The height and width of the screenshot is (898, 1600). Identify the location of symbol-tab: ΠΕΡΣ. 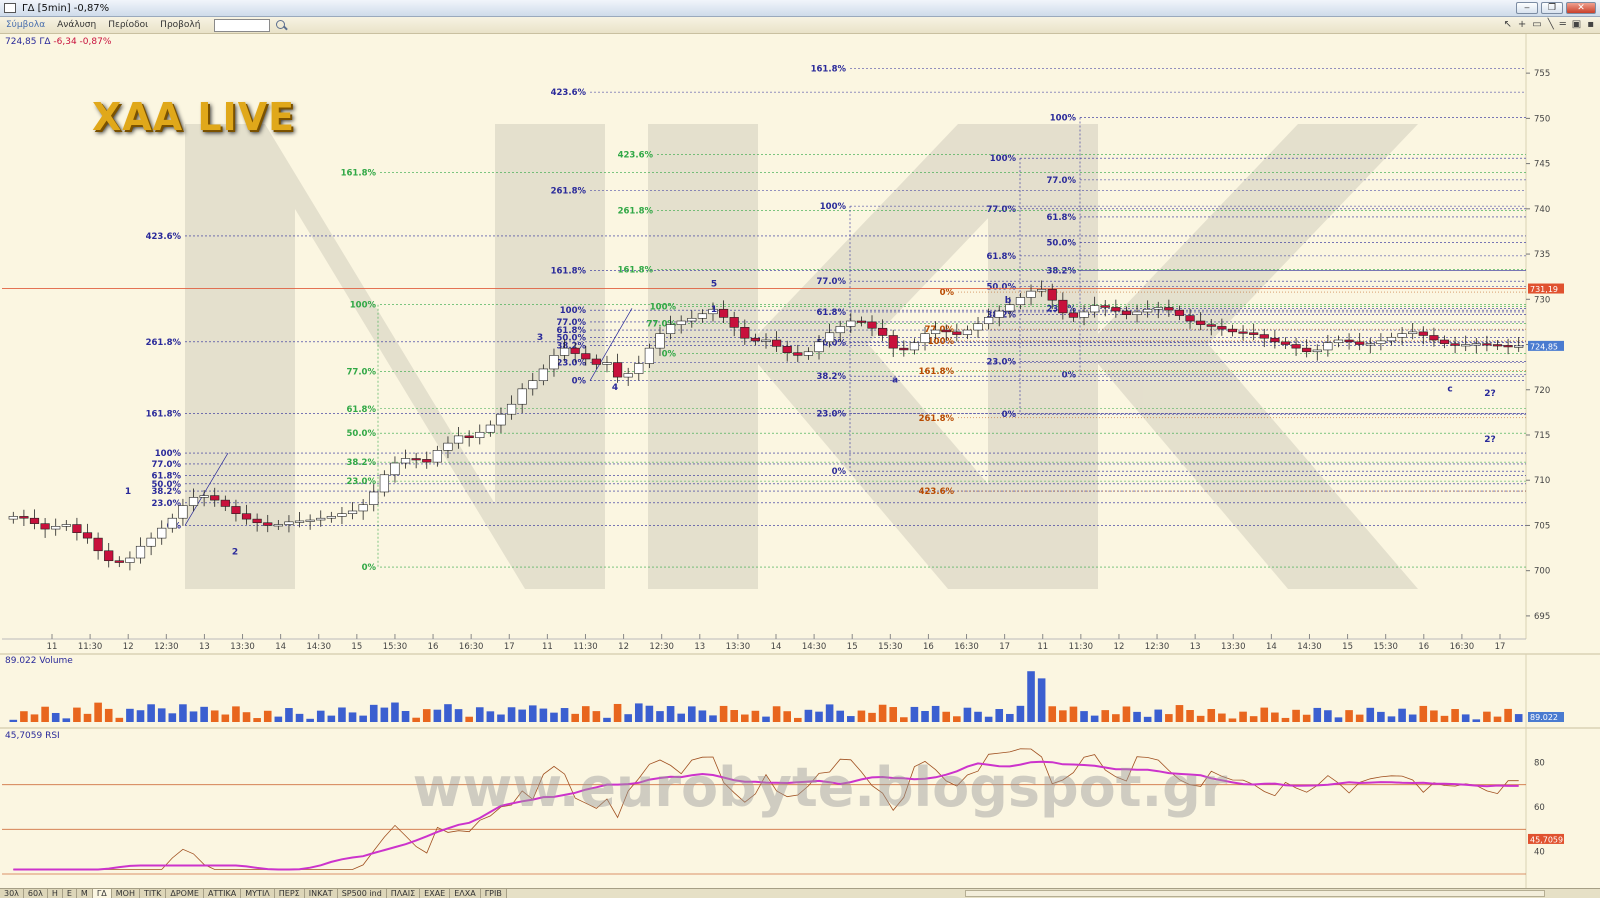
(289, 893).